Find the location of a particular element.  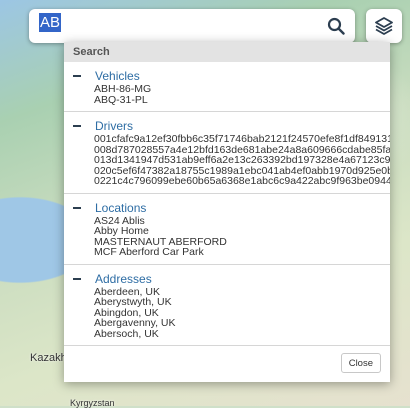

layers-icon is located at coordinates (384, 26).